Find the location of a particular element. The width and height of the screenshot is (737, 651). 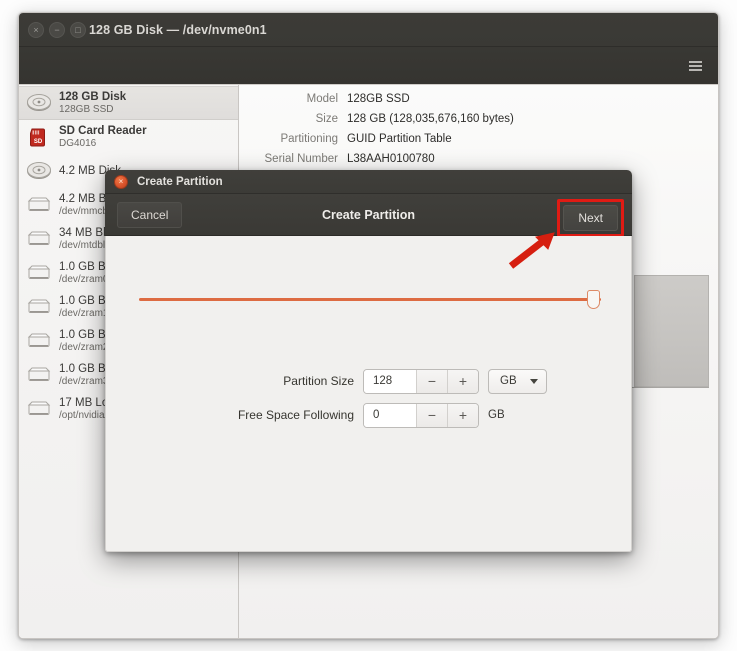

info-row: Partitioning GUID Partition Table is located at coordinates (399, 143).